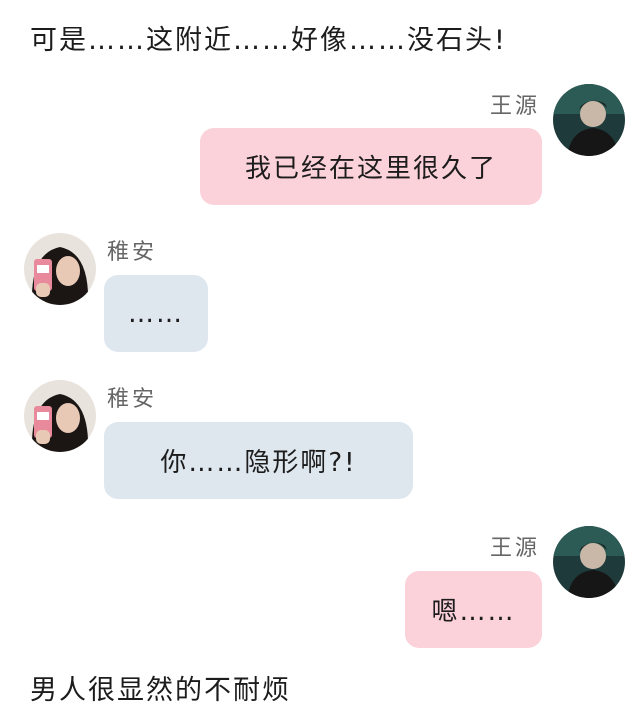  I want to click on message-bubble: 我已经在这里很久了, so click(371, 166).